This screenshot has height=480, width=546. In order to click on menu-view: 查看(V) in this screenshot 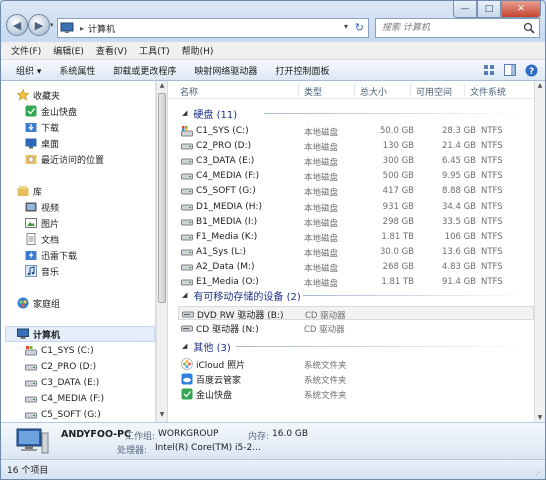, I will do `click(111, 50)`.